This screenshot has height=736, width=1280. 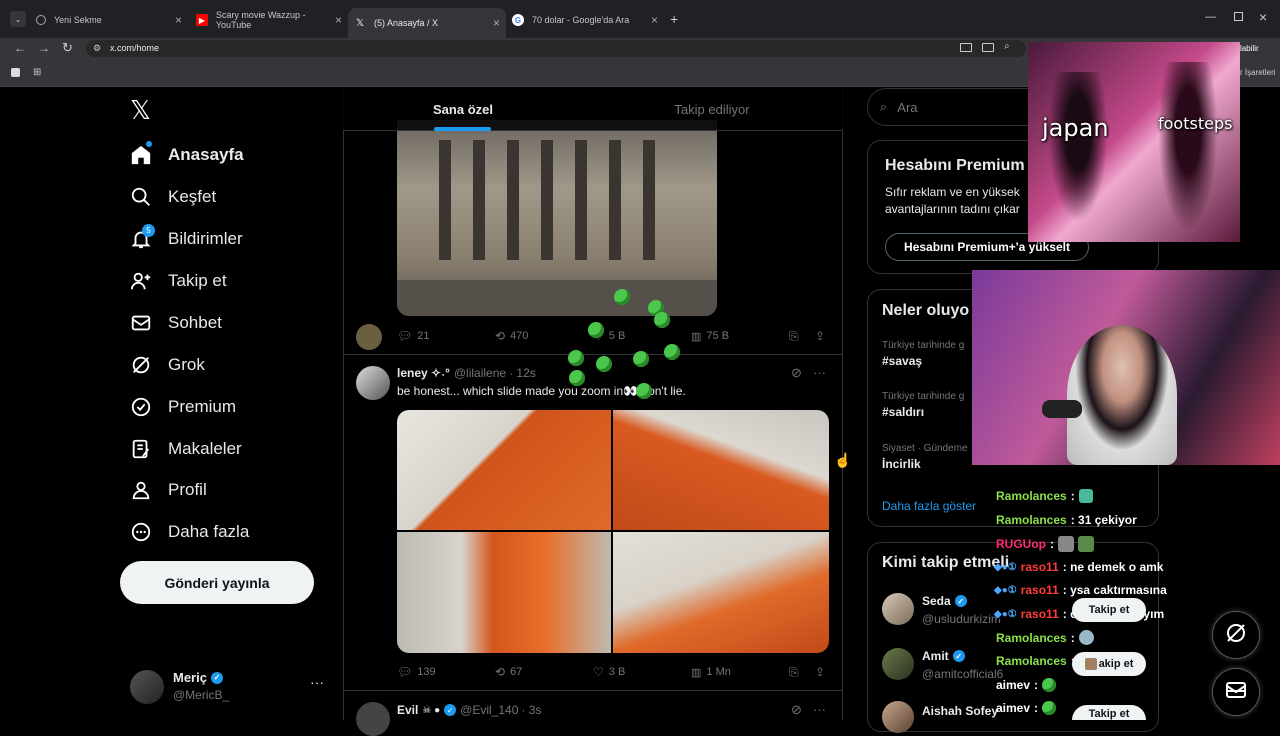 I want to click on show-more-link: Daha fazla göster, so click(x=929, y=506).